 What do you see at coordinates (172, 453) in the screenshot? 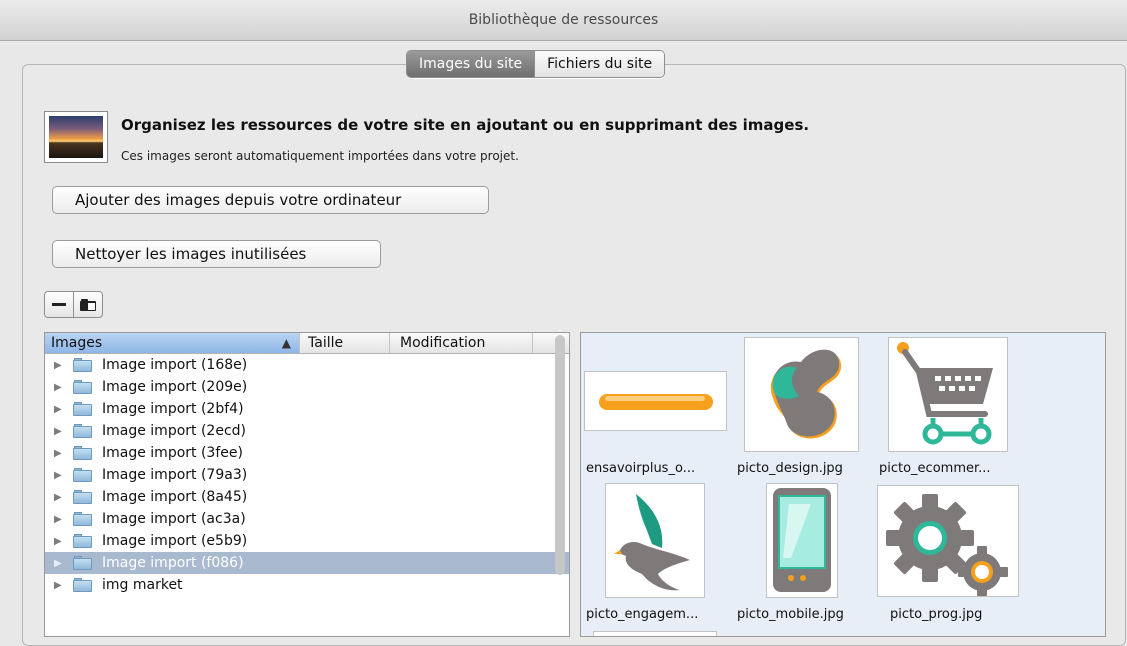
I see `list-item-label: Image import (3fee)` at bounding box center [172, 453].